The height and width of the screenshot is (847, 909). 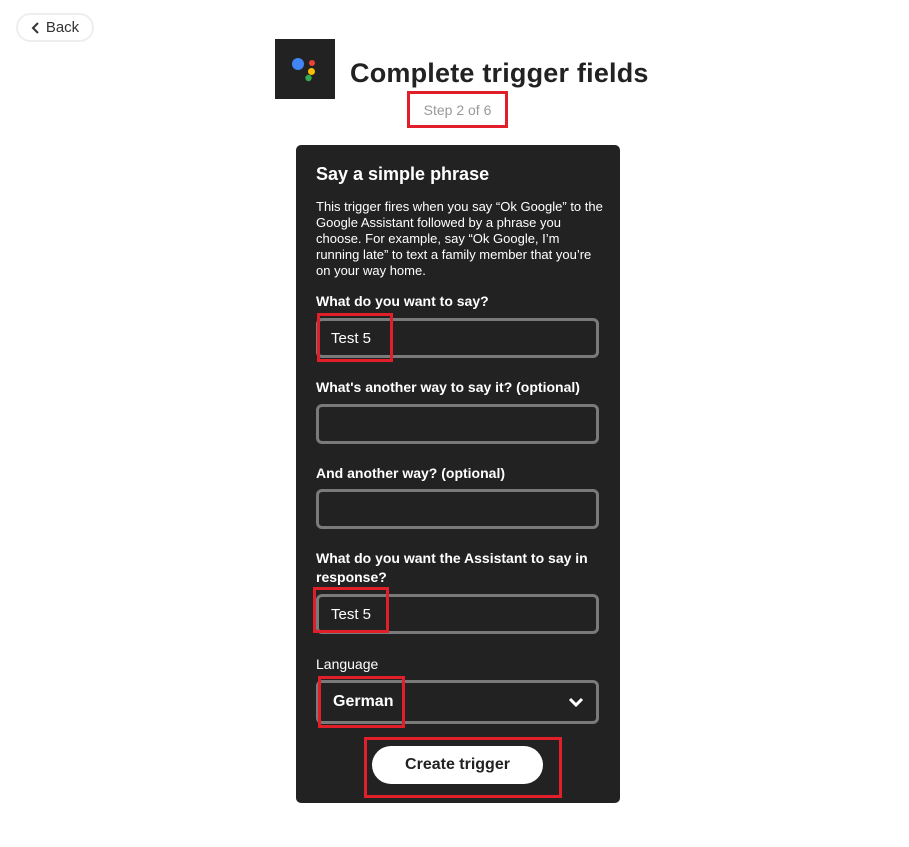 I want to click on alt-phrase-2-input, so click(x=457, y=509).